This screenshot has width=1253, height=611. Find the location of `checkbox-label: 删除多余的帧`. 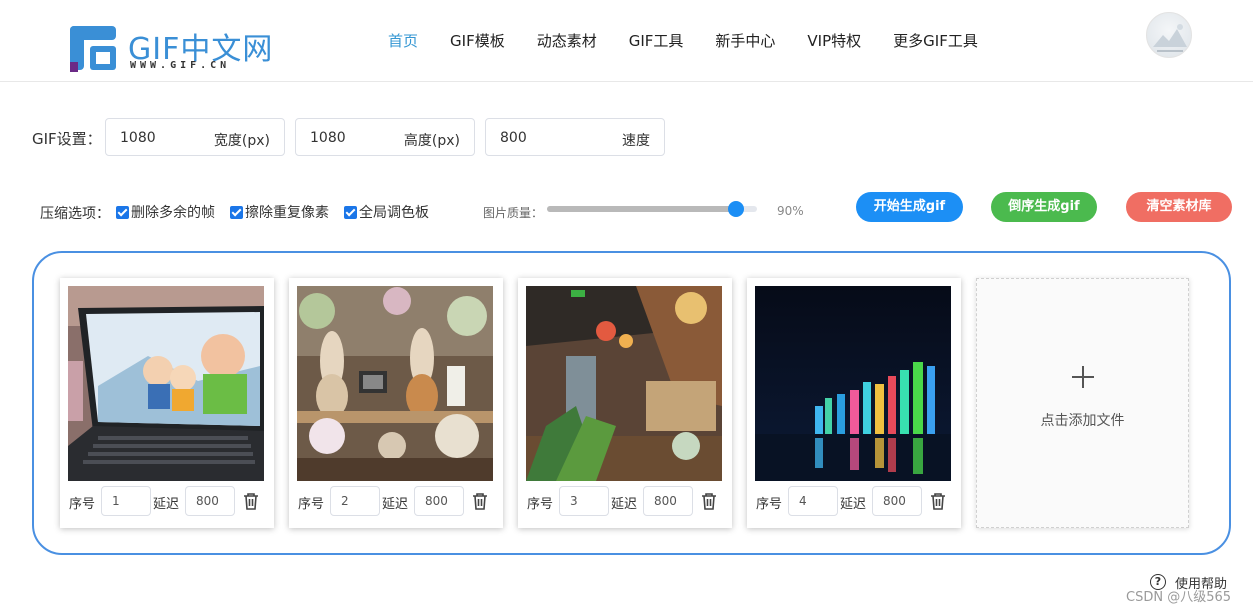

checkbox-label: 删除多余的帧 is located at coordinates (173, 213).